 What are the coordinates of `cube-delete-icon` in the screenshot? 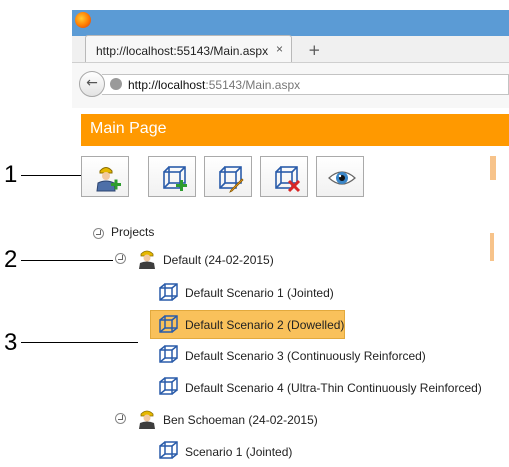 It's located at (288, 179).